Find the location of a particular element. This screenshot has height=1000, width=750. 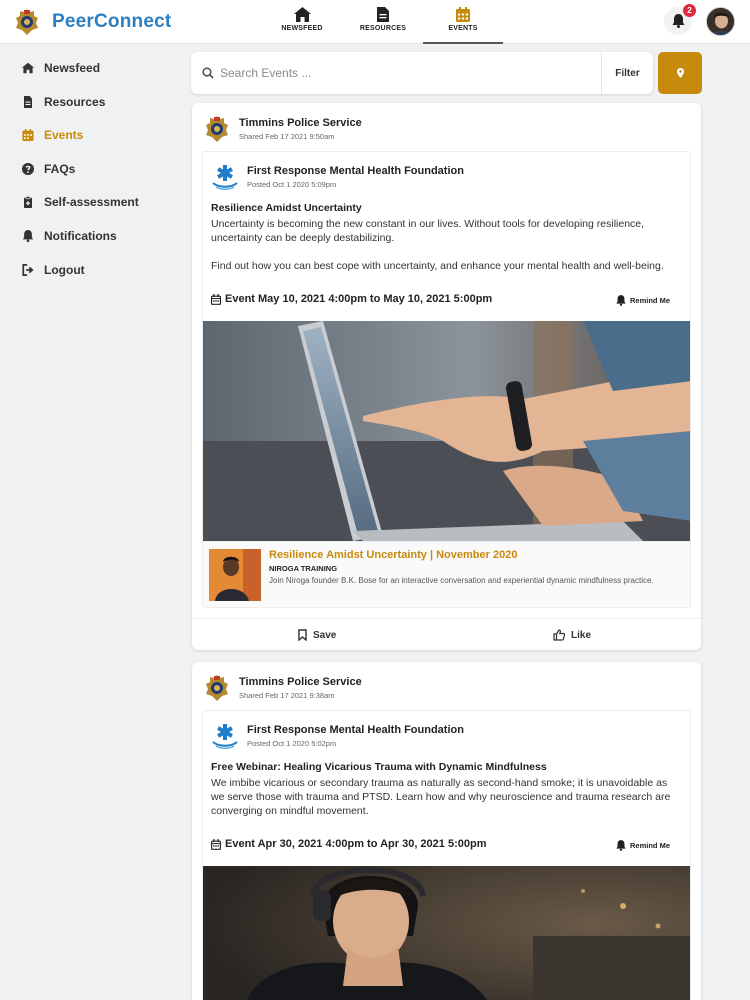

logout-icon is located at coordinates (28, 270).